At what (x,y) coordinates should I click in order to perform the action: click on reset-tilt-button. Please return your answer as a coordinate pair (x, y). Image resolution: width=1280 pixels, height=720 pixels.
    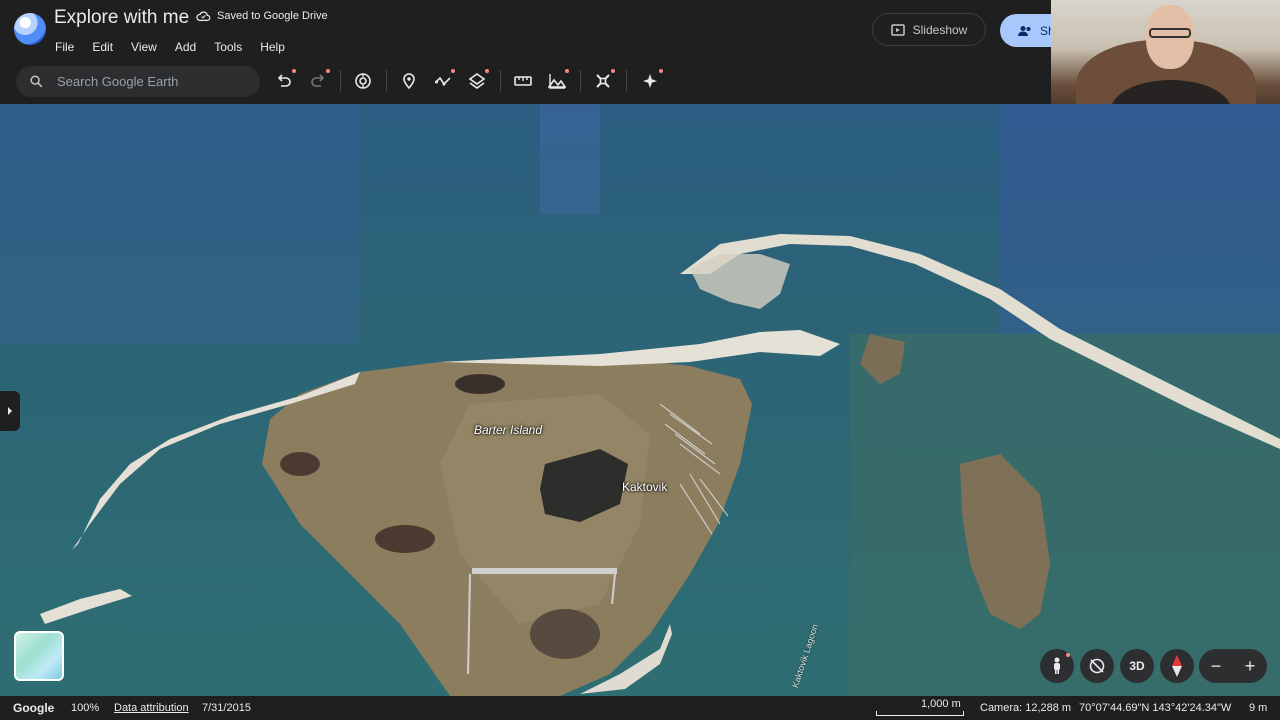
    Looking at the image, I should click on (1097, 666).